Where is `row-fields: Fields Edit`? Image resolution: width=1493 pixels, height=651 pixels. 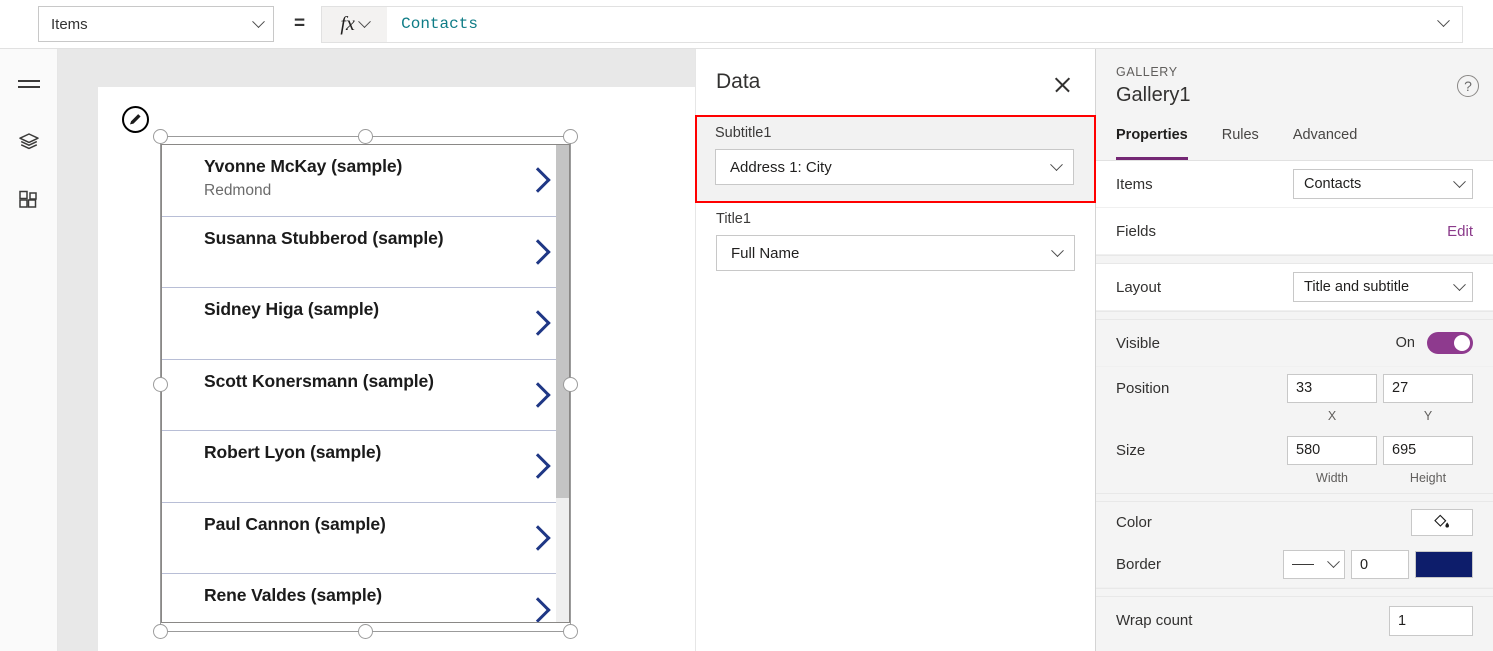
row-fields: Fields Edit is located at coordinates (1294, 231).